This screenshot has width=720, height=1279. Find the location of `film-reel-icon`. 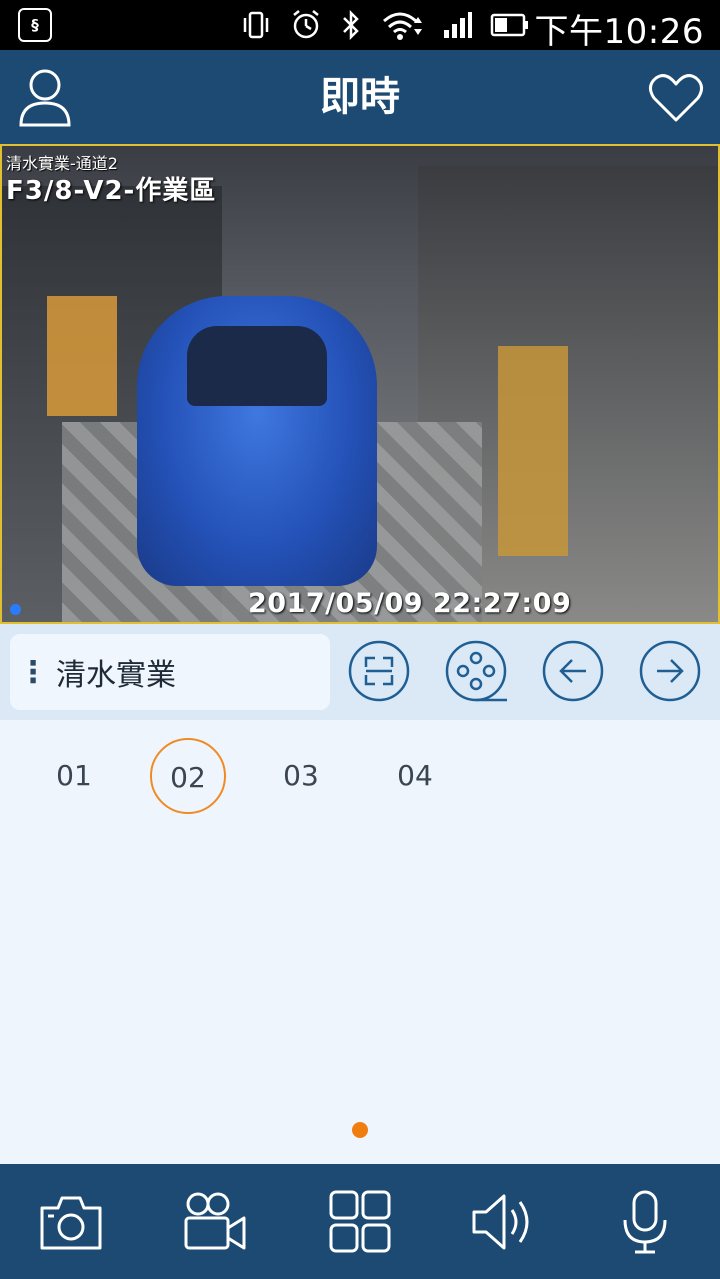

film-reel-icon is located at coordinates (476, 671).